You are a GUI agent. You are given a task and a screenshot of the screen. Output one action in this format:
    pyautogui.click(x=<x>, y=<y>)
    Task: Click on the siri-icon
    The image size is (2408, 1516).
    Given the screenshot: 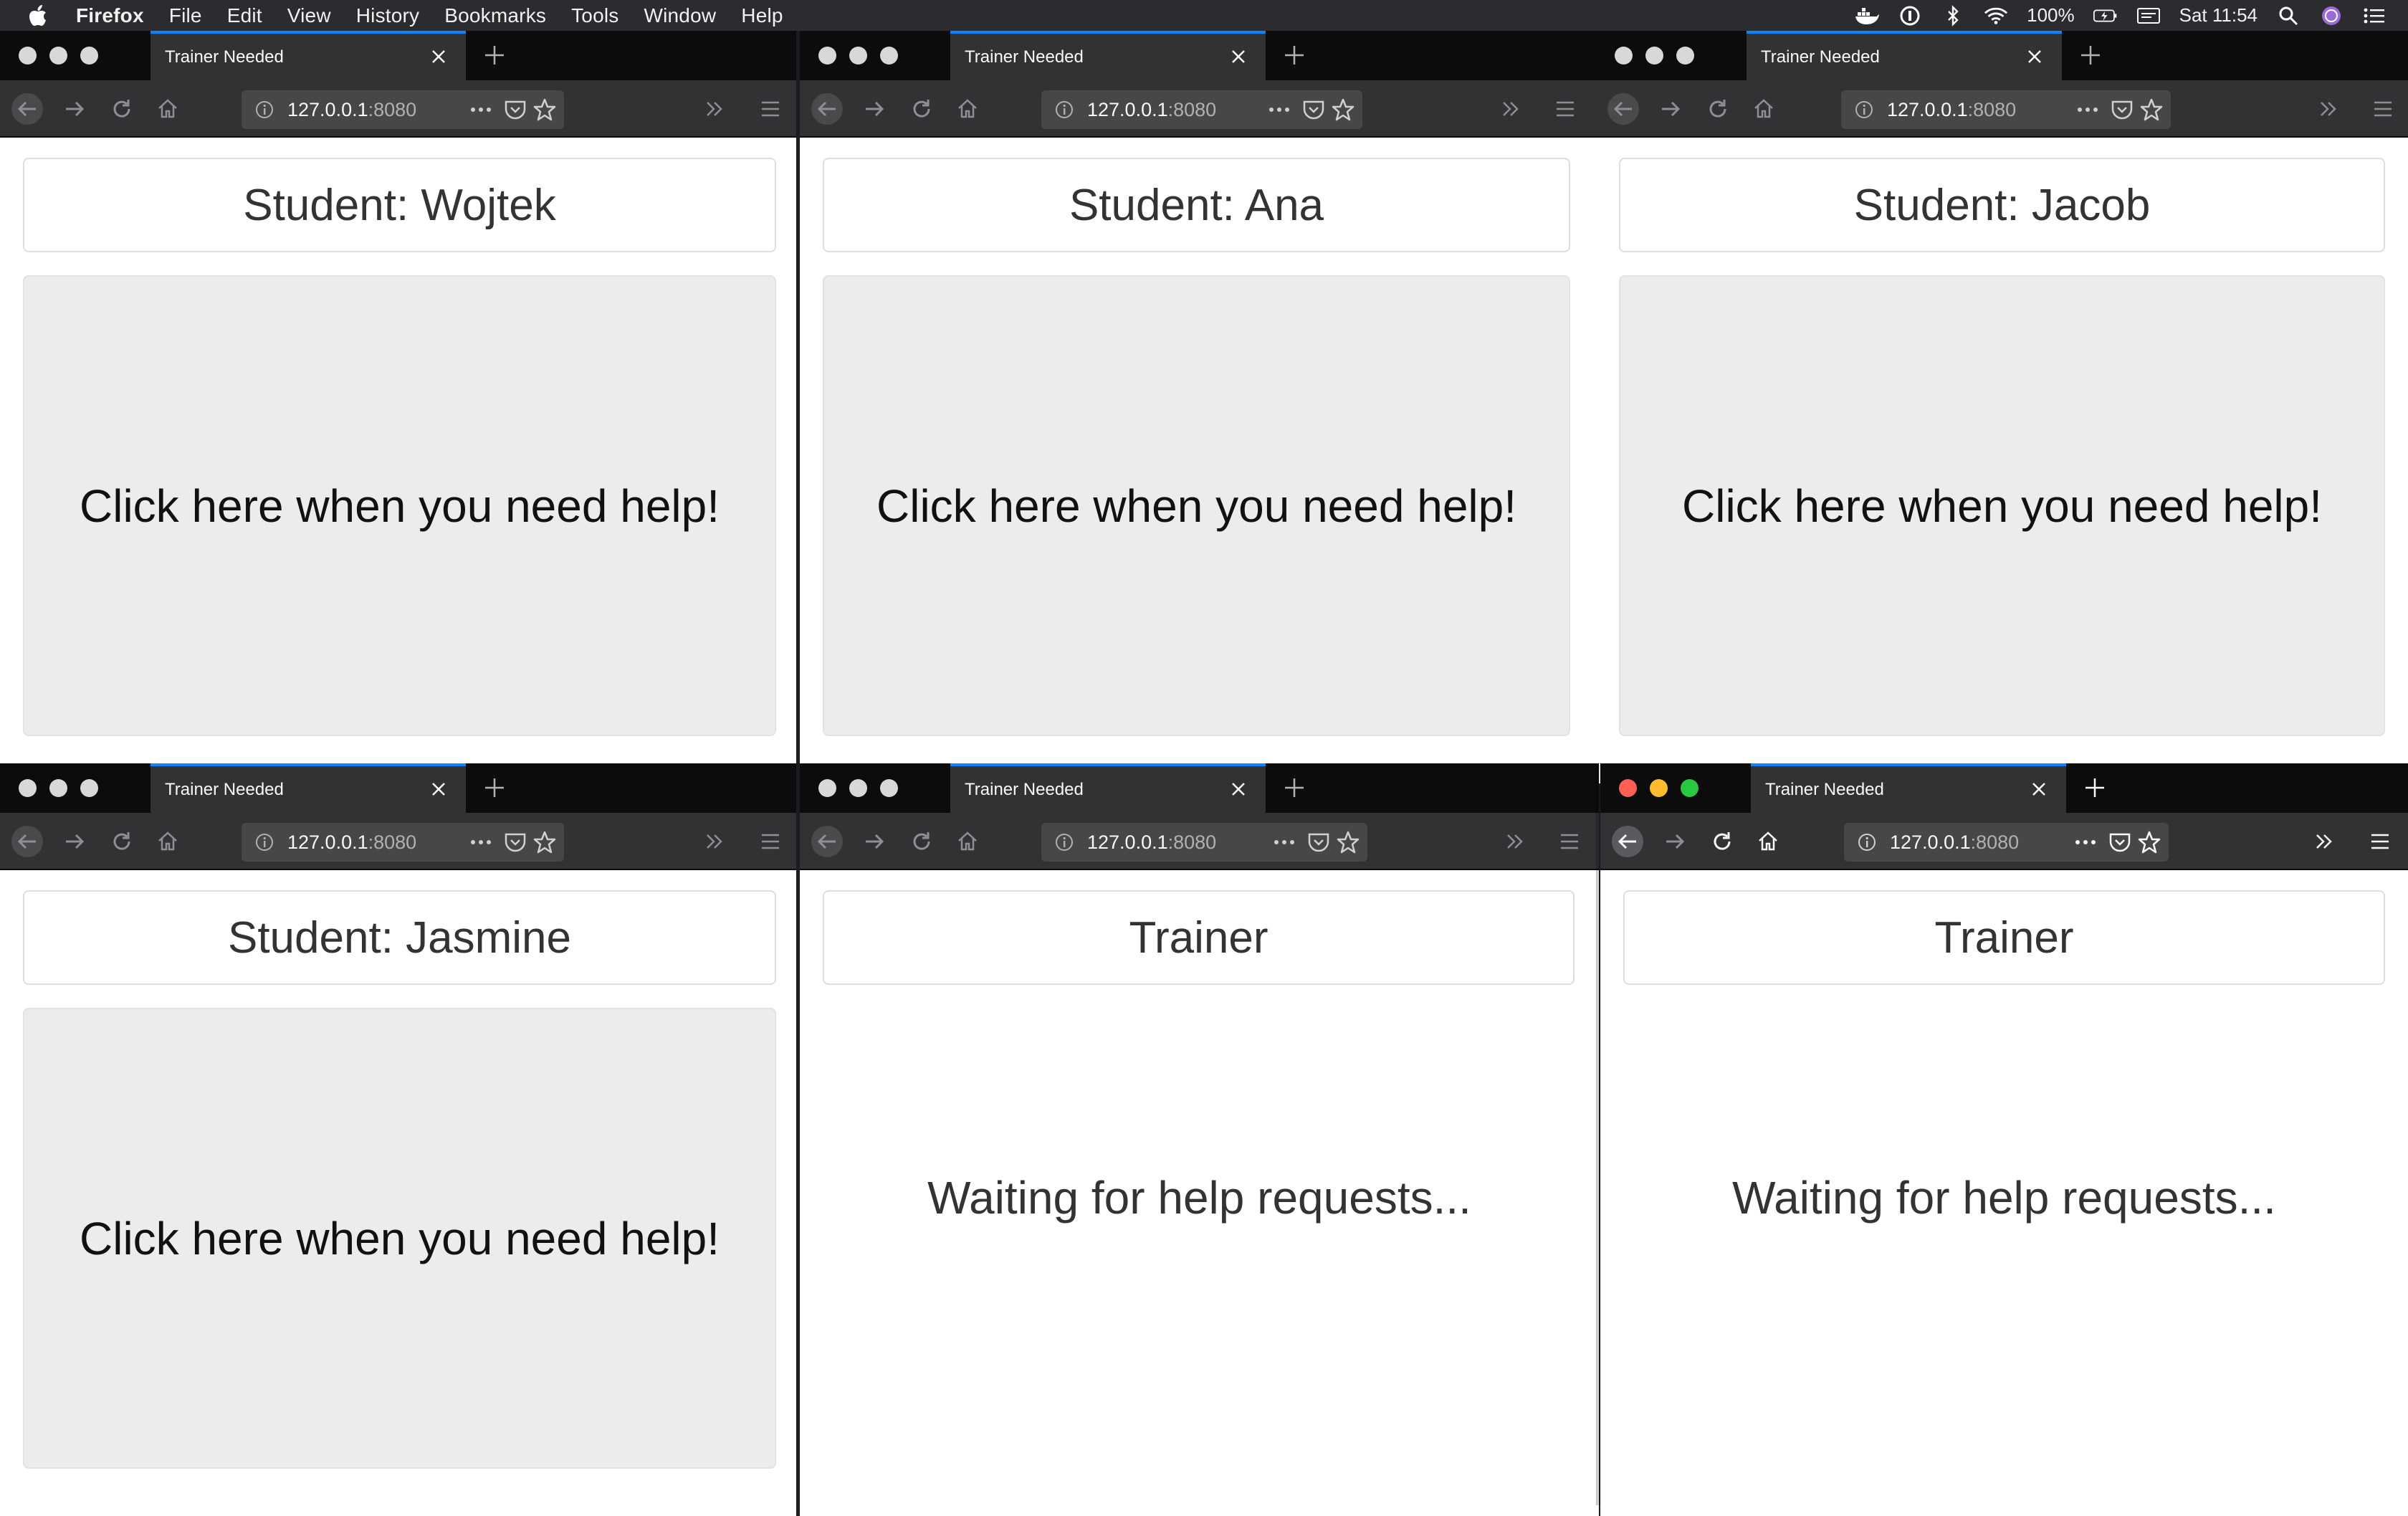 What is the action you would take?
    pyautogui.click(x=2331, y=16)
    